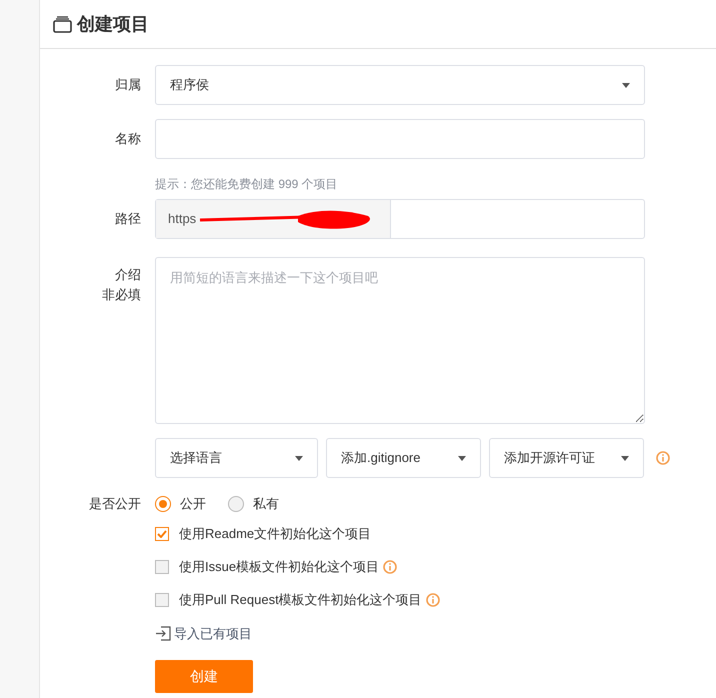 Image resolution: width=716 pixels, height=698 pixels. What do you see at coordinates (180, 504) in the screenshot?
I see `radio-option: 公开` at bounding box center [180, 504].